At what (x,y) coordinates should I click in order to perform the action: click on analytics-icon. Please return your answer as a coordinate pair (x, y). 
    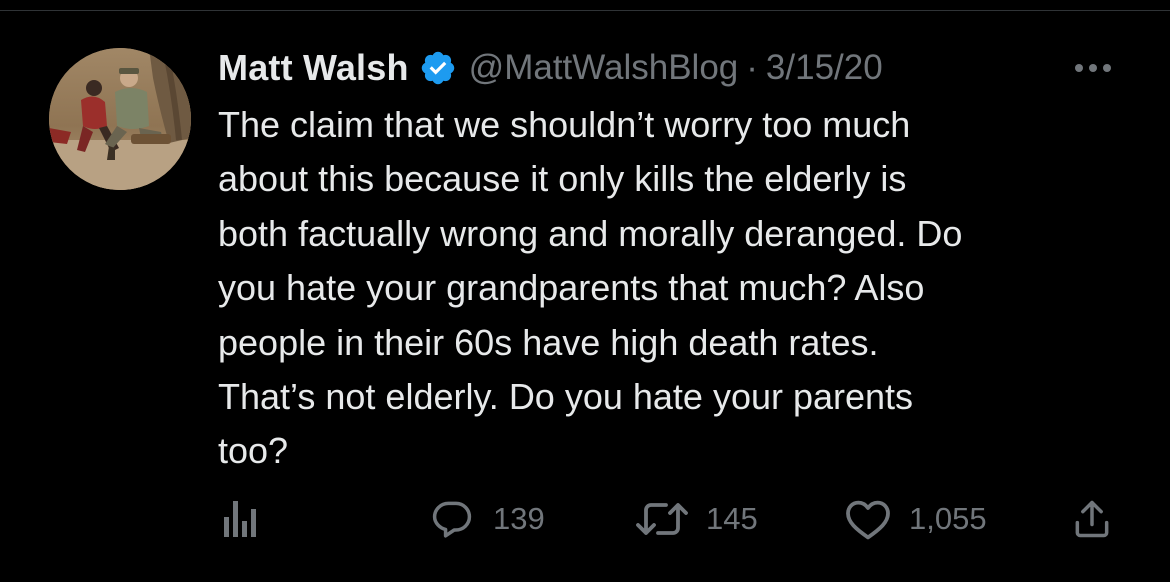
    Looking at the image, I should click on (240, 519).